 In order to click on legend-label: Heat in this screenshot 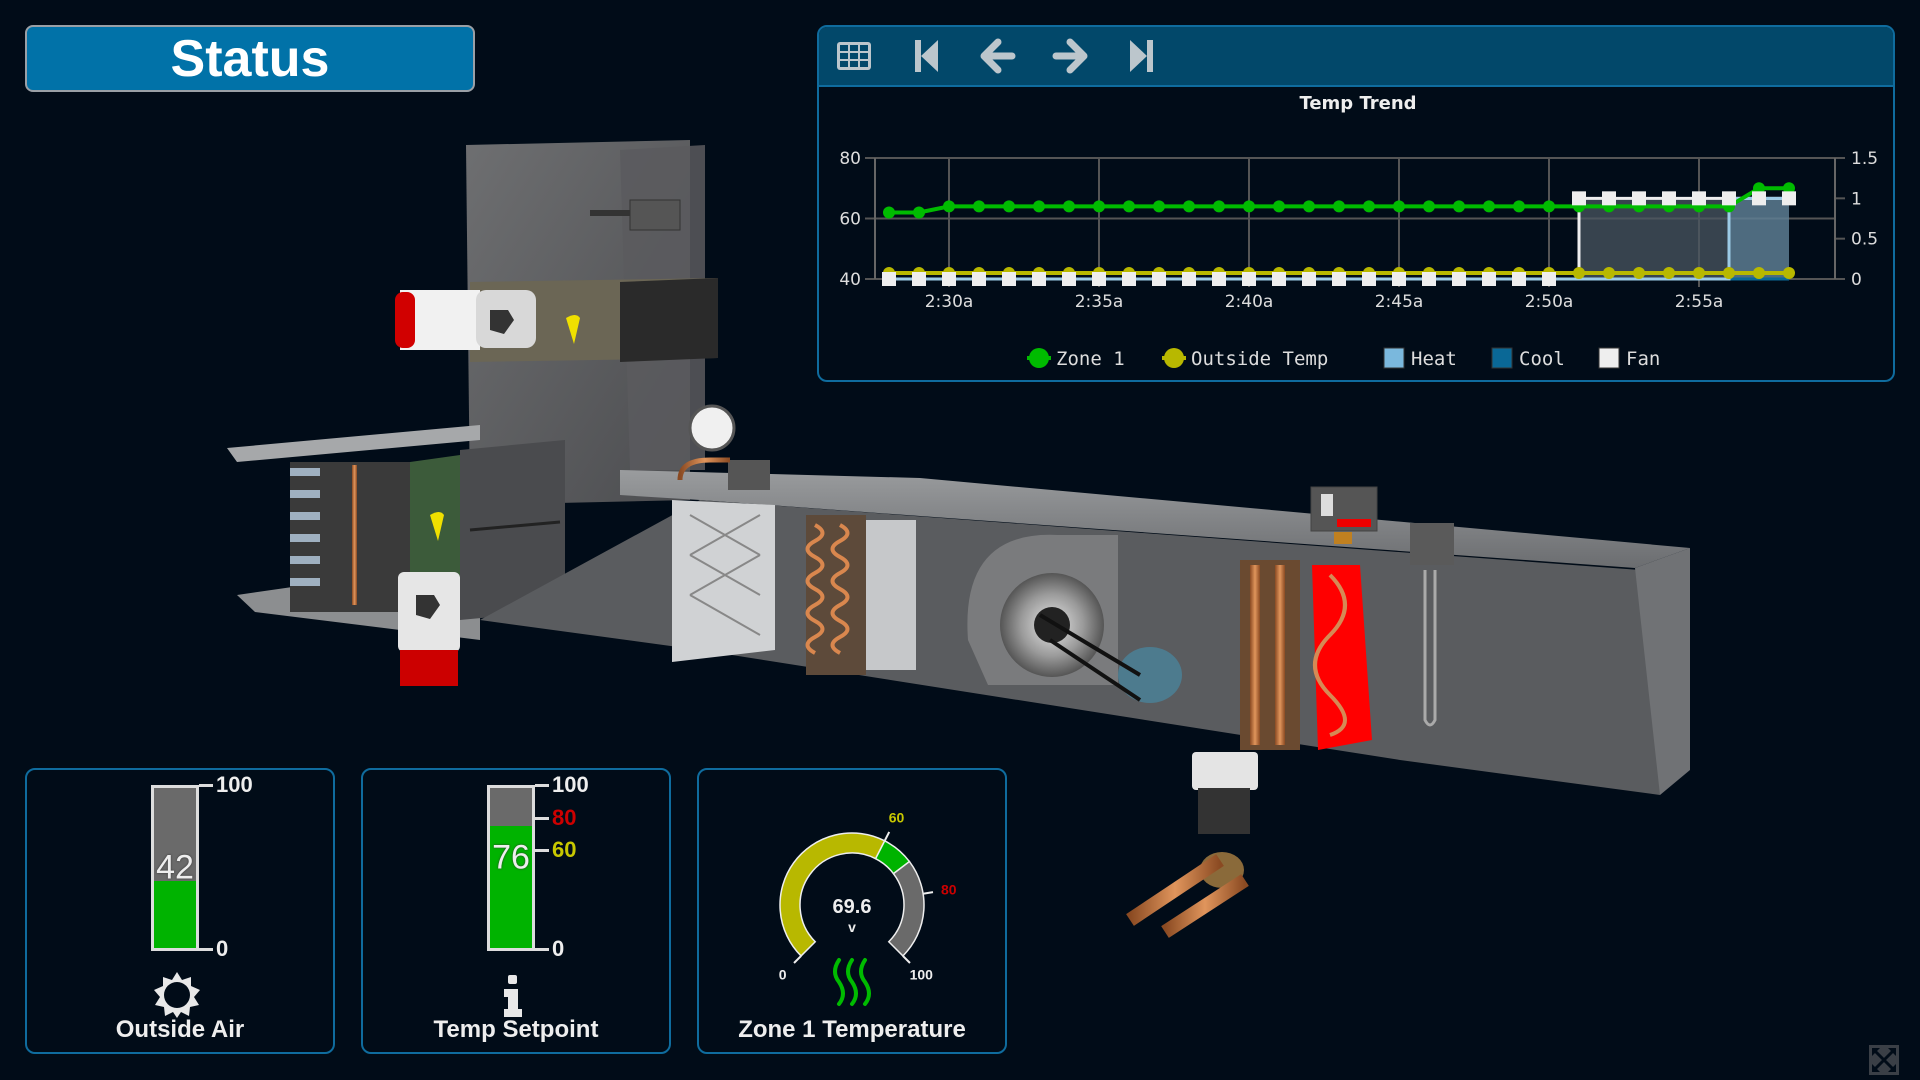, I will do `click(1434, 359)`.